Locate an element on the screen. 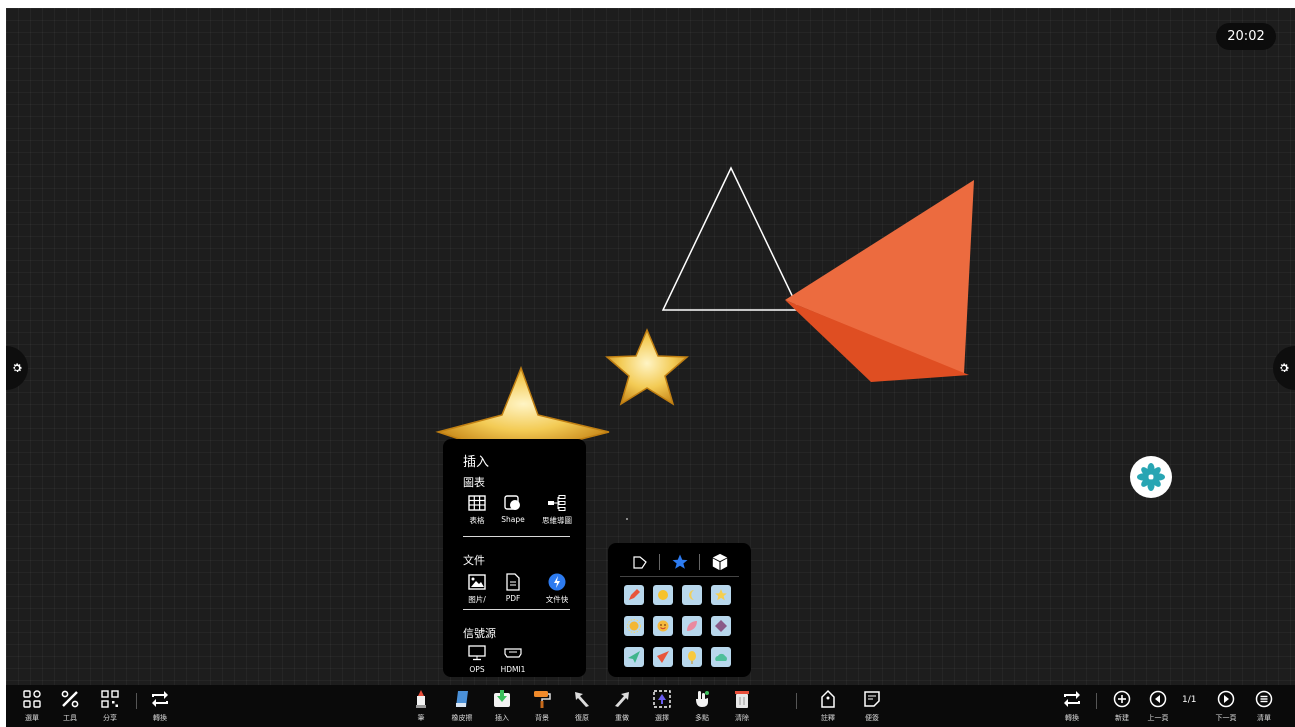 The width and height of the screenshot is (1295, 727). source-ops-button: OPS is located at coordinates (477, 658).